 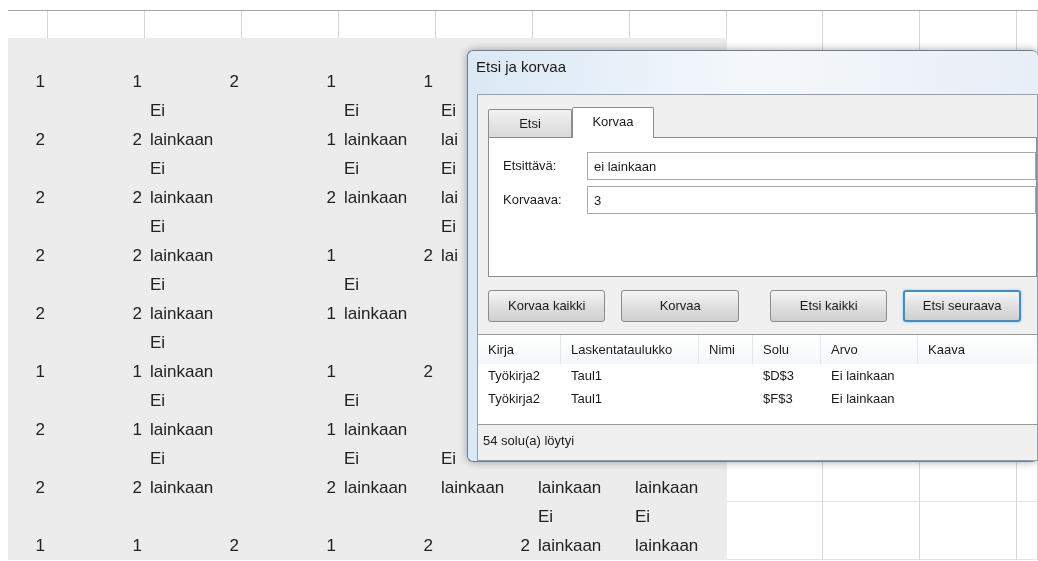 What do you see at coordinates (533, 200) in the screenshot?
I see `field-label: Korvaava:` at bounding box center [533, 200].